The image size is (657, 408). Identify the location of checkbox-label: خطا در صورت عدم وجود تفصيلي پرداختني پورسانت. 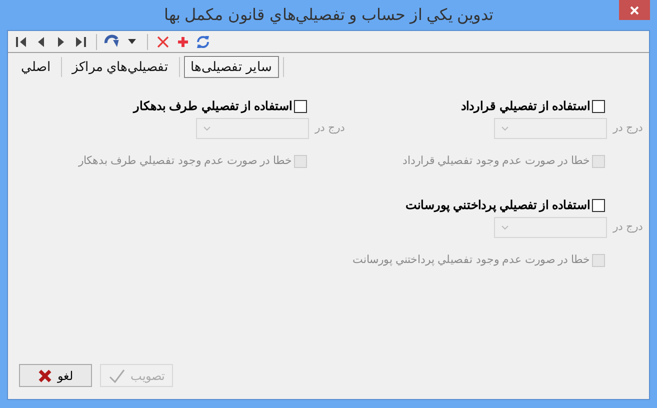
(471, 260).